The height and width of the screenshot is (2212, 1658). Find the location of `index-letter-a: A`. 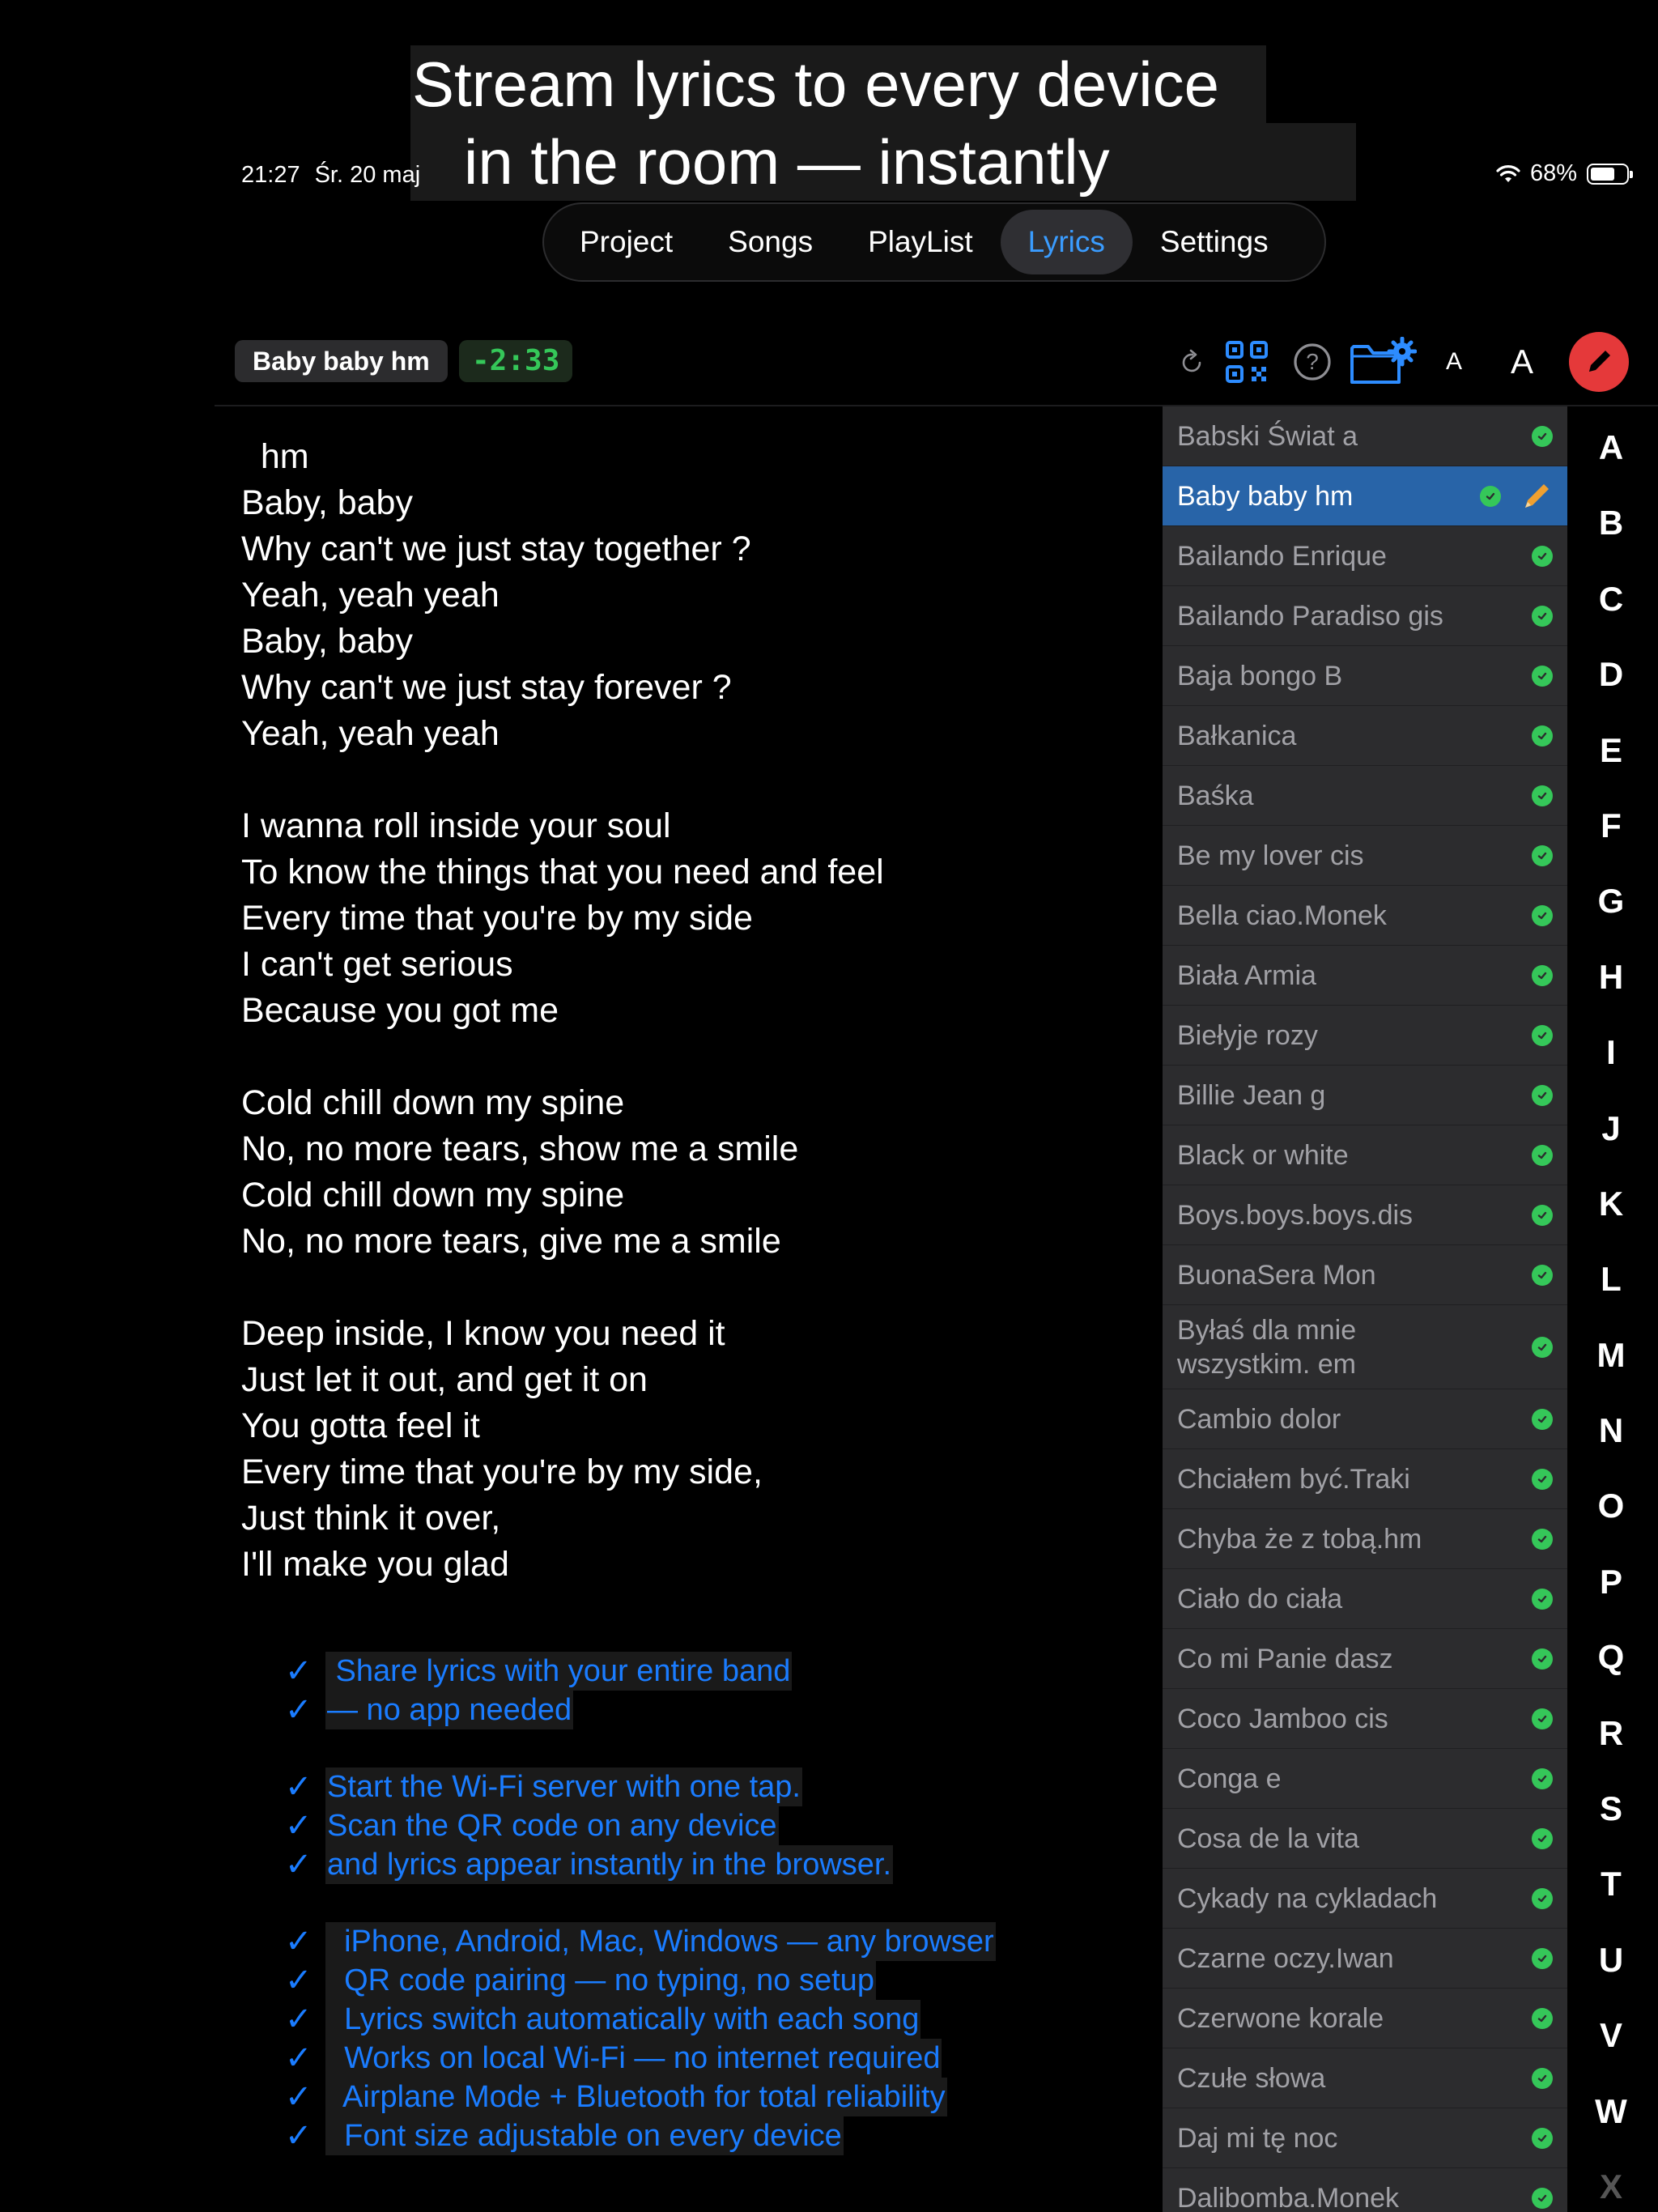

index-letter-a: A is located at coordinates (1611, 447).